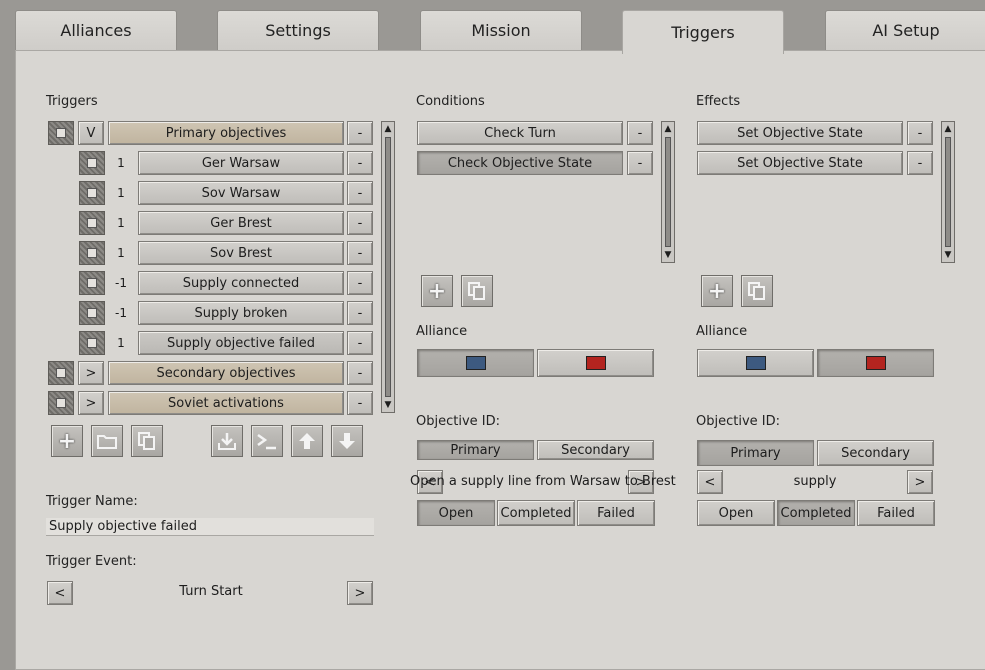  I want to click on trigger-item: Ger Warsaw, so click(241, 163).